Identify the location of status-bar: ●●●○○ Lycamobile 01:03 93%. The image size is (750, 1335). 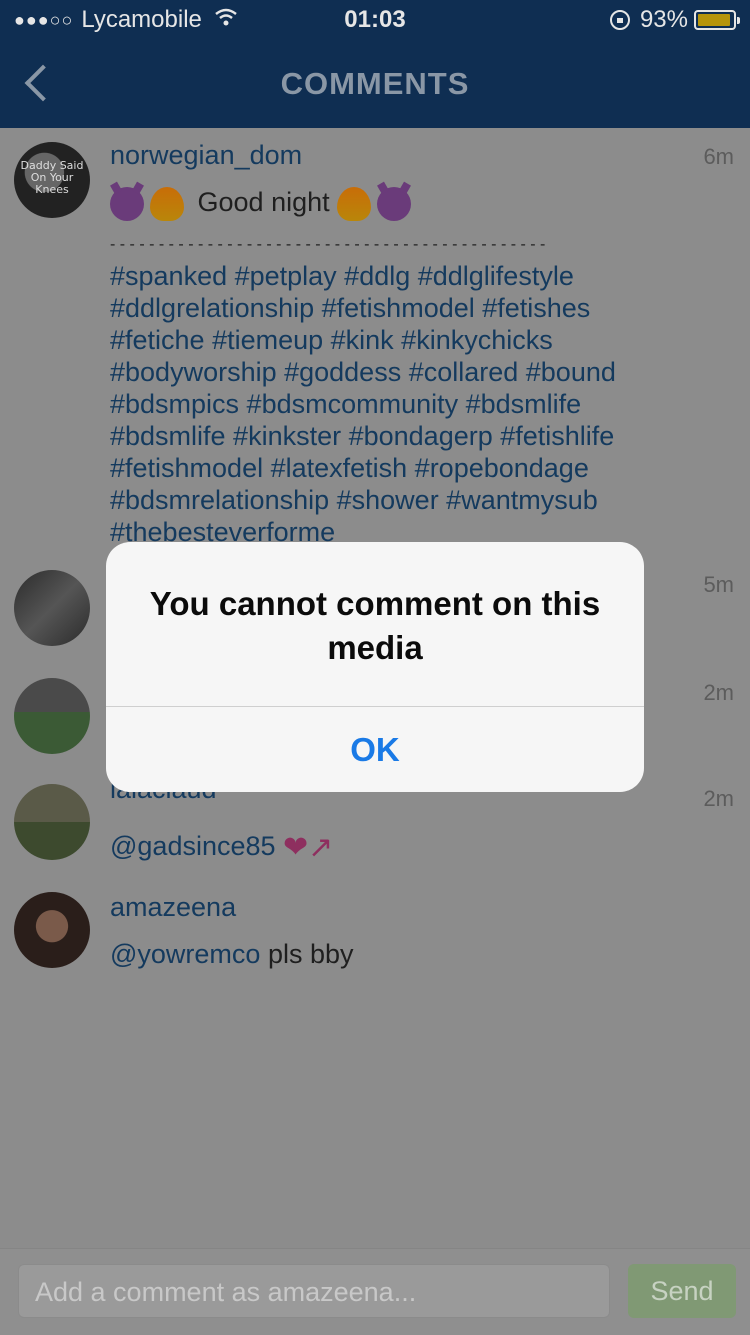
(375, 20).